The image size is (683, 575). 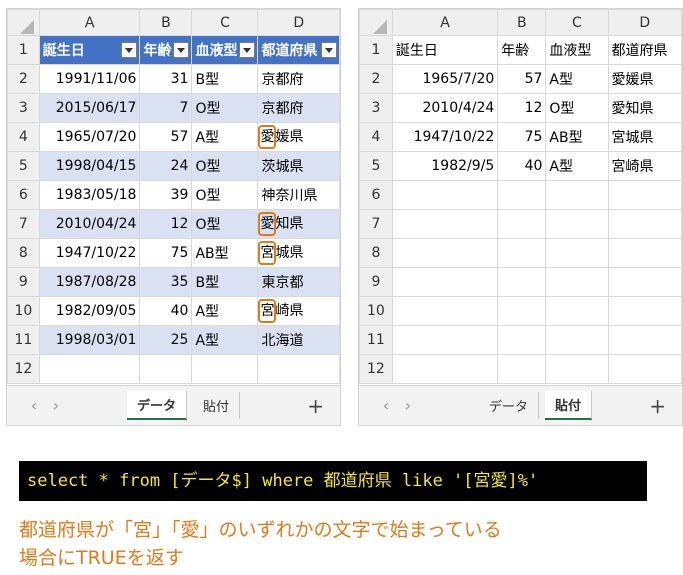 What do you see at coordinates (569, 405) in the screenshot?
I see `tab-paste: 貼付` at bounding box center [569, 405].